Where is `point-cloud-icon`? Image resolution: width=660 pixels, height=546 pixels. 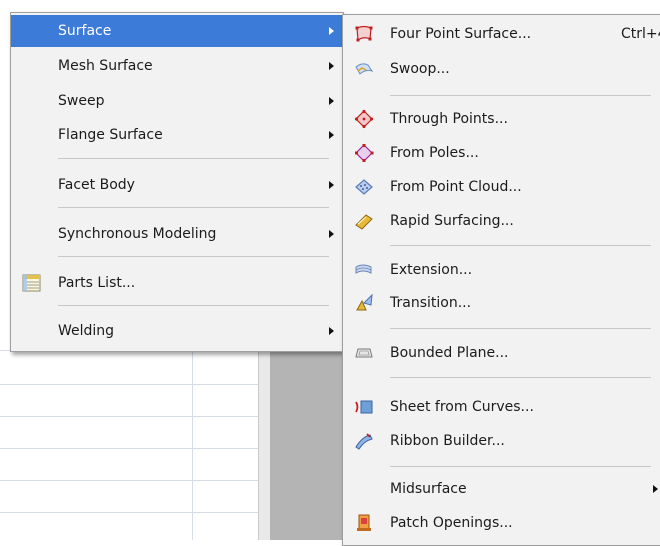
point-cloud-icon is located at coordinates (364, 187).